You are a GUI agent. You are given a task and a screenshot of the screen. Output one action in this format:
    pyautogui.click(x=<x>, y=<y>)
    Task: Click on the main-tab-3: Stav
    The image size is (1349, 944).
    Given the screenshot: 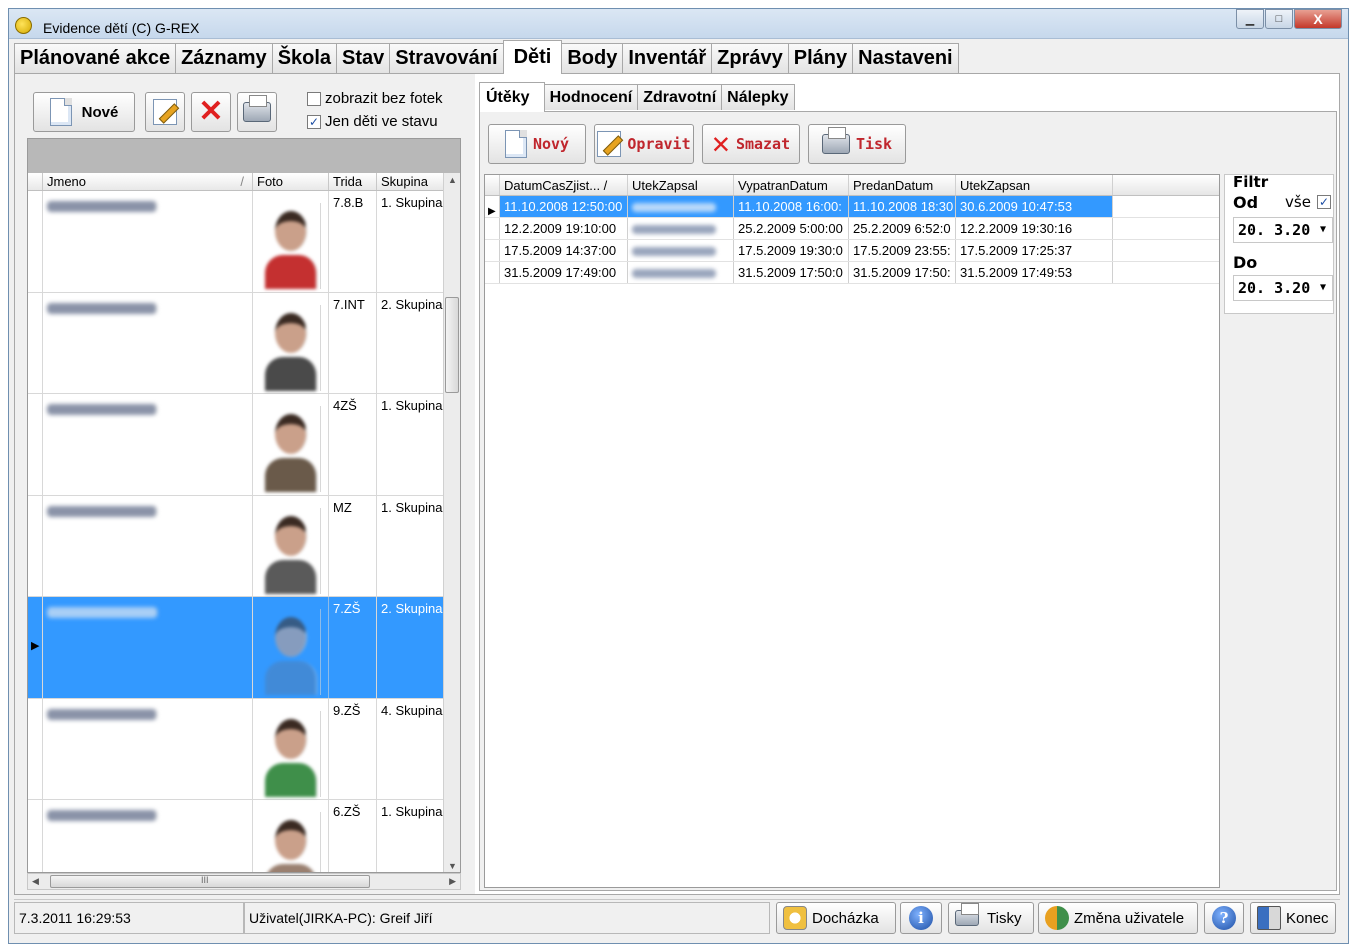 What is the action you would take?
    pyautogui.click(x=363, y=58)
    